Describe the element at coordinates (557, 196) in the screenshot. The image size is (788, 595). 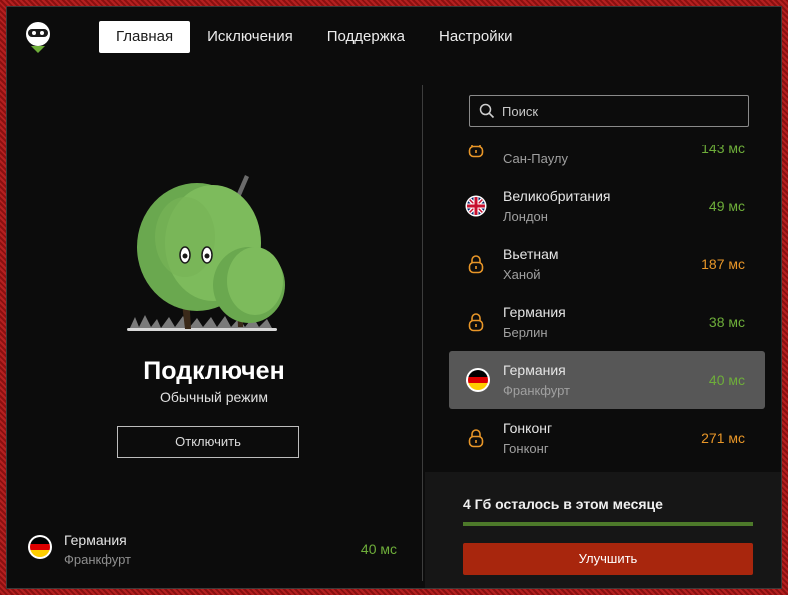
I see `server-country: Великобритания` at that location.